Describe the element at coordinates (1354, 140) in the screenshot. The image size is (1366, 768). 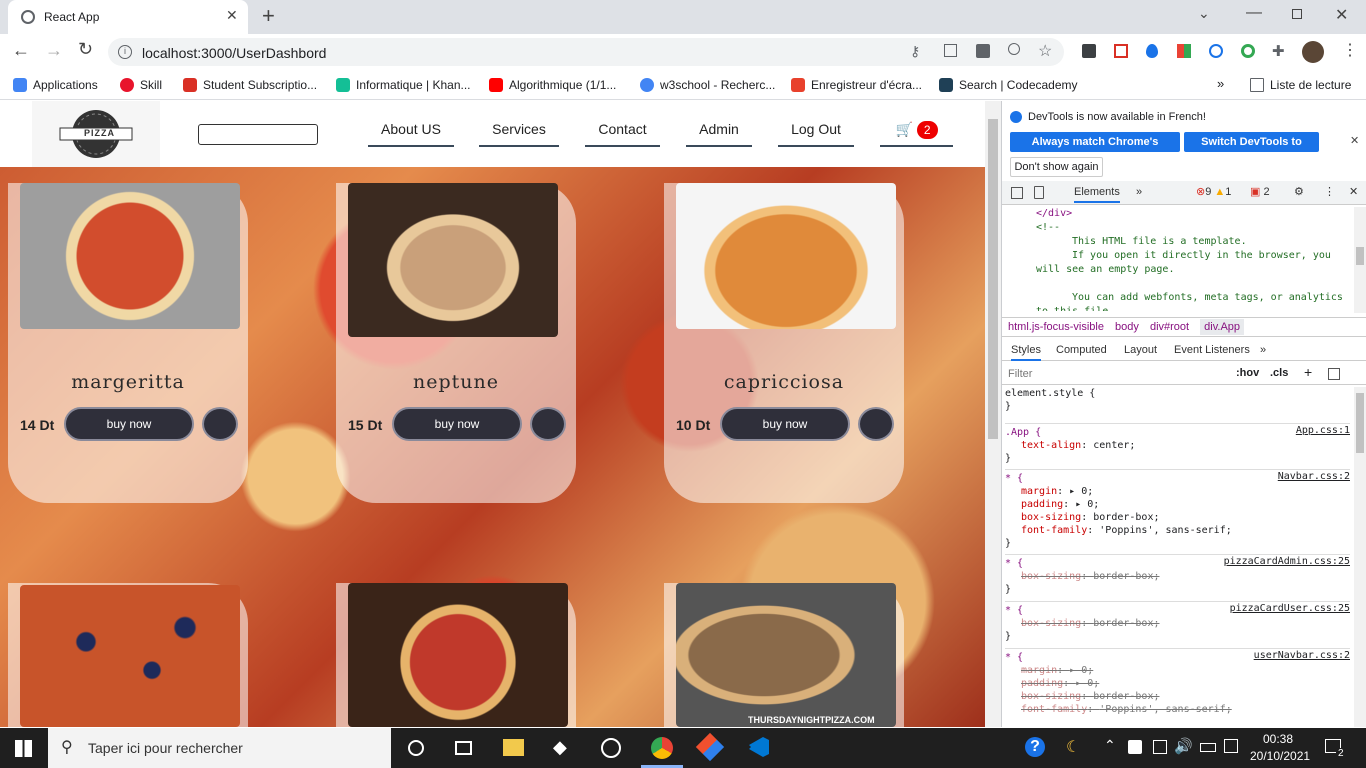
I see `close-notice-icon: ✕` at that location.